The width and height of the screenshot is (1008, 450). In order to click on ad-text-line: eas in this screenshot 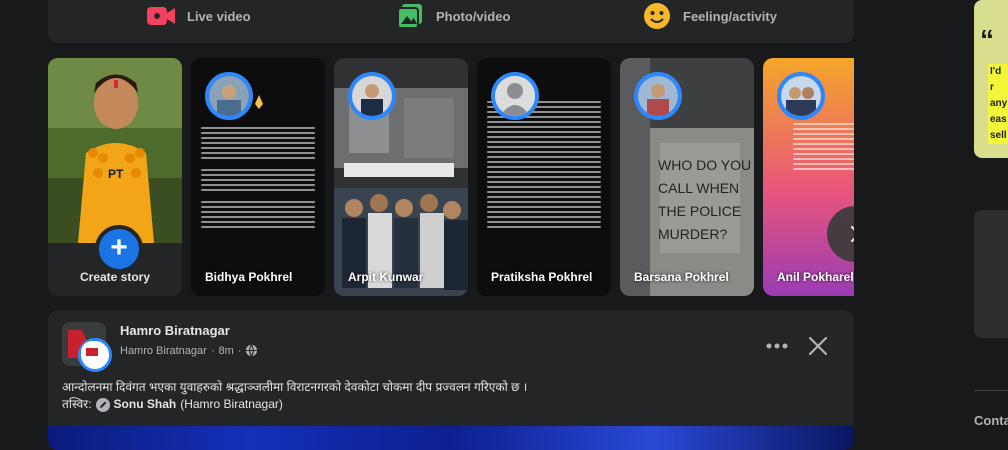, I will do `click(998, 119)`.